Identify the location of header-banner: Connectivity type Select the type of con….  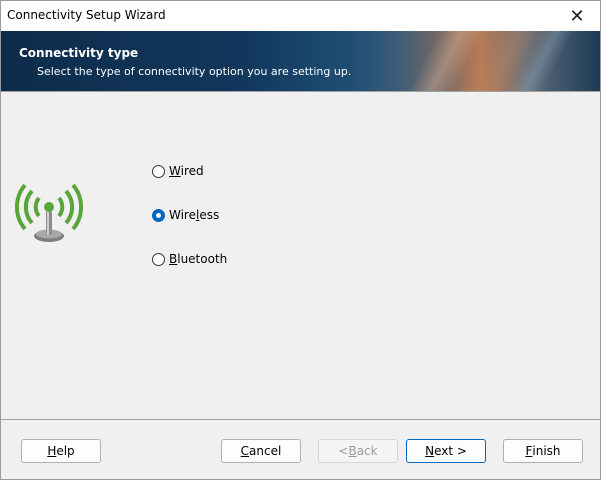
(300, 61).